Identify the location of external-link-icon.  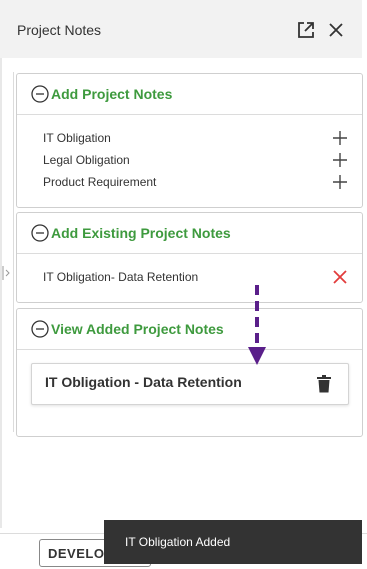
(306, 30).